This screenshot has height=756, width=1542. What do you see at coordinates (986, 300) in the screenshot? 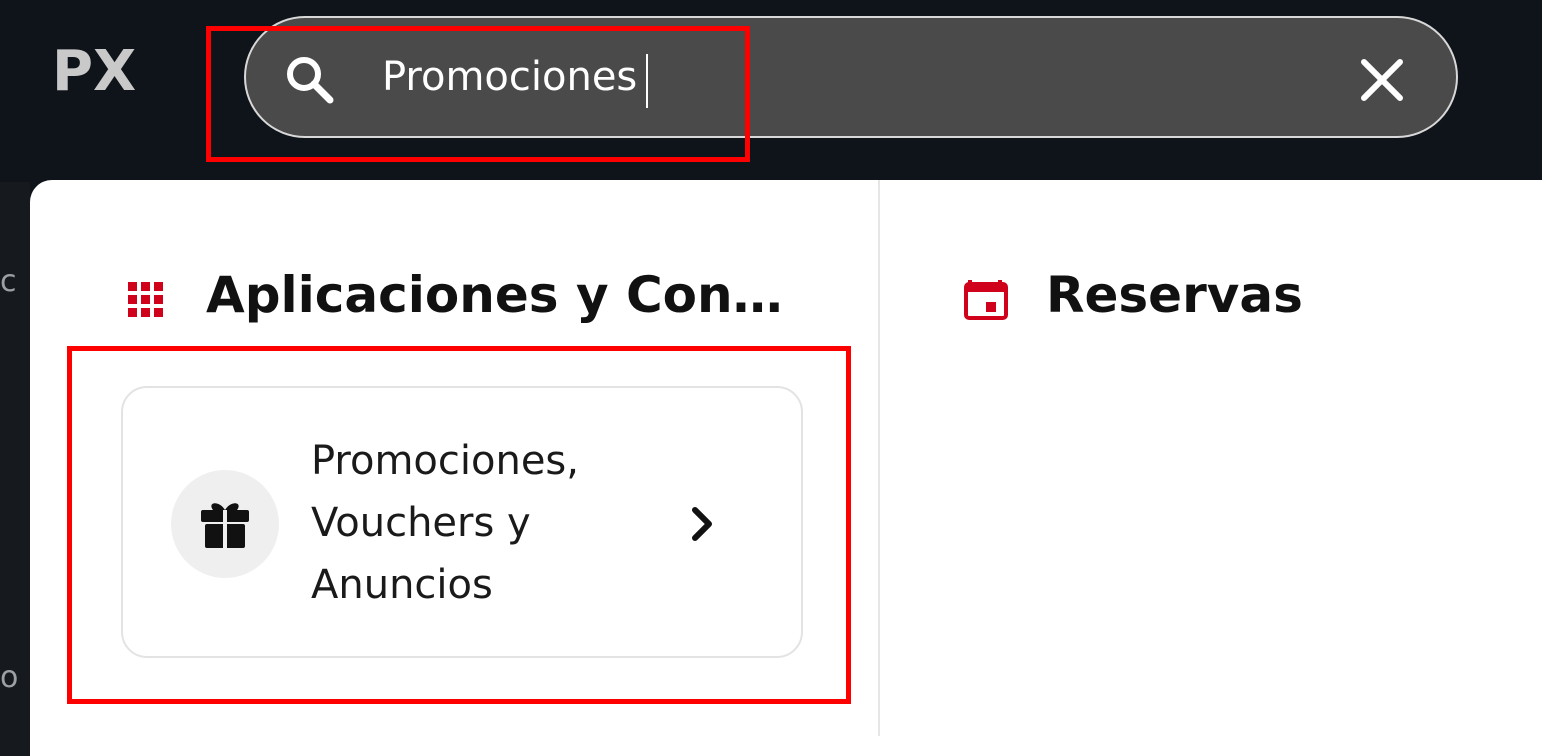
I see `calendar-icon` at bounding box center [986, 300].